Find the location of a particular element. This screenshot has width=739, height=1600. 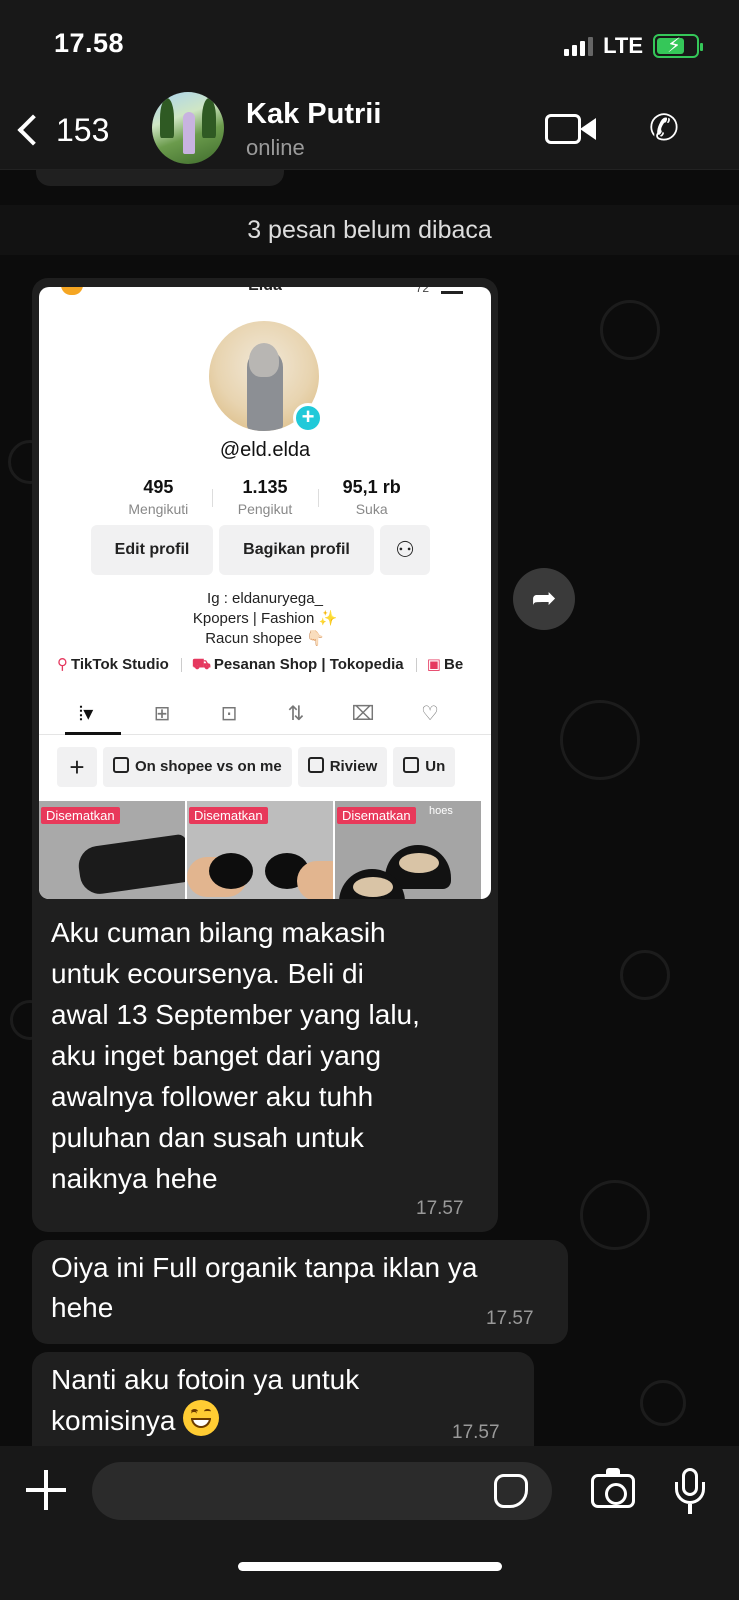

stat-followers: 1.135 Pengikut is located at coordinates (265, 500).